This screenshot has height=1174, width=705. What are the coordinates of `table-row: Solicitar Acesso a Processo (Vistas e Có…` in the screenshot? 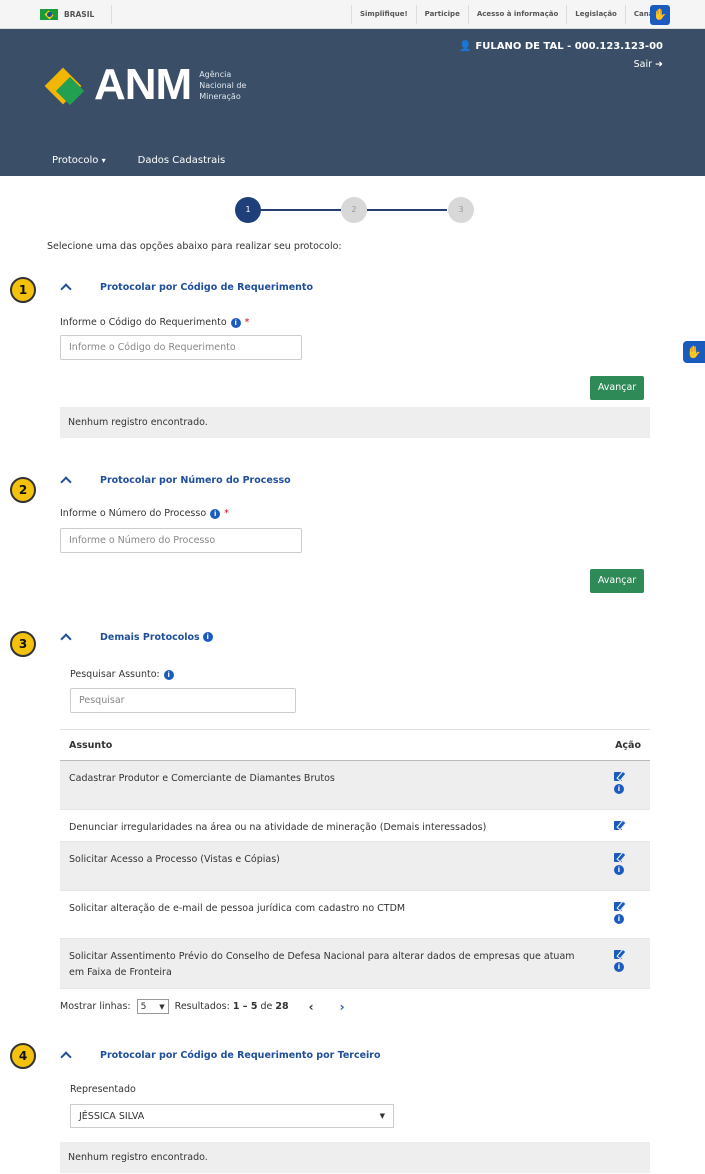 It's located at (355, 866).